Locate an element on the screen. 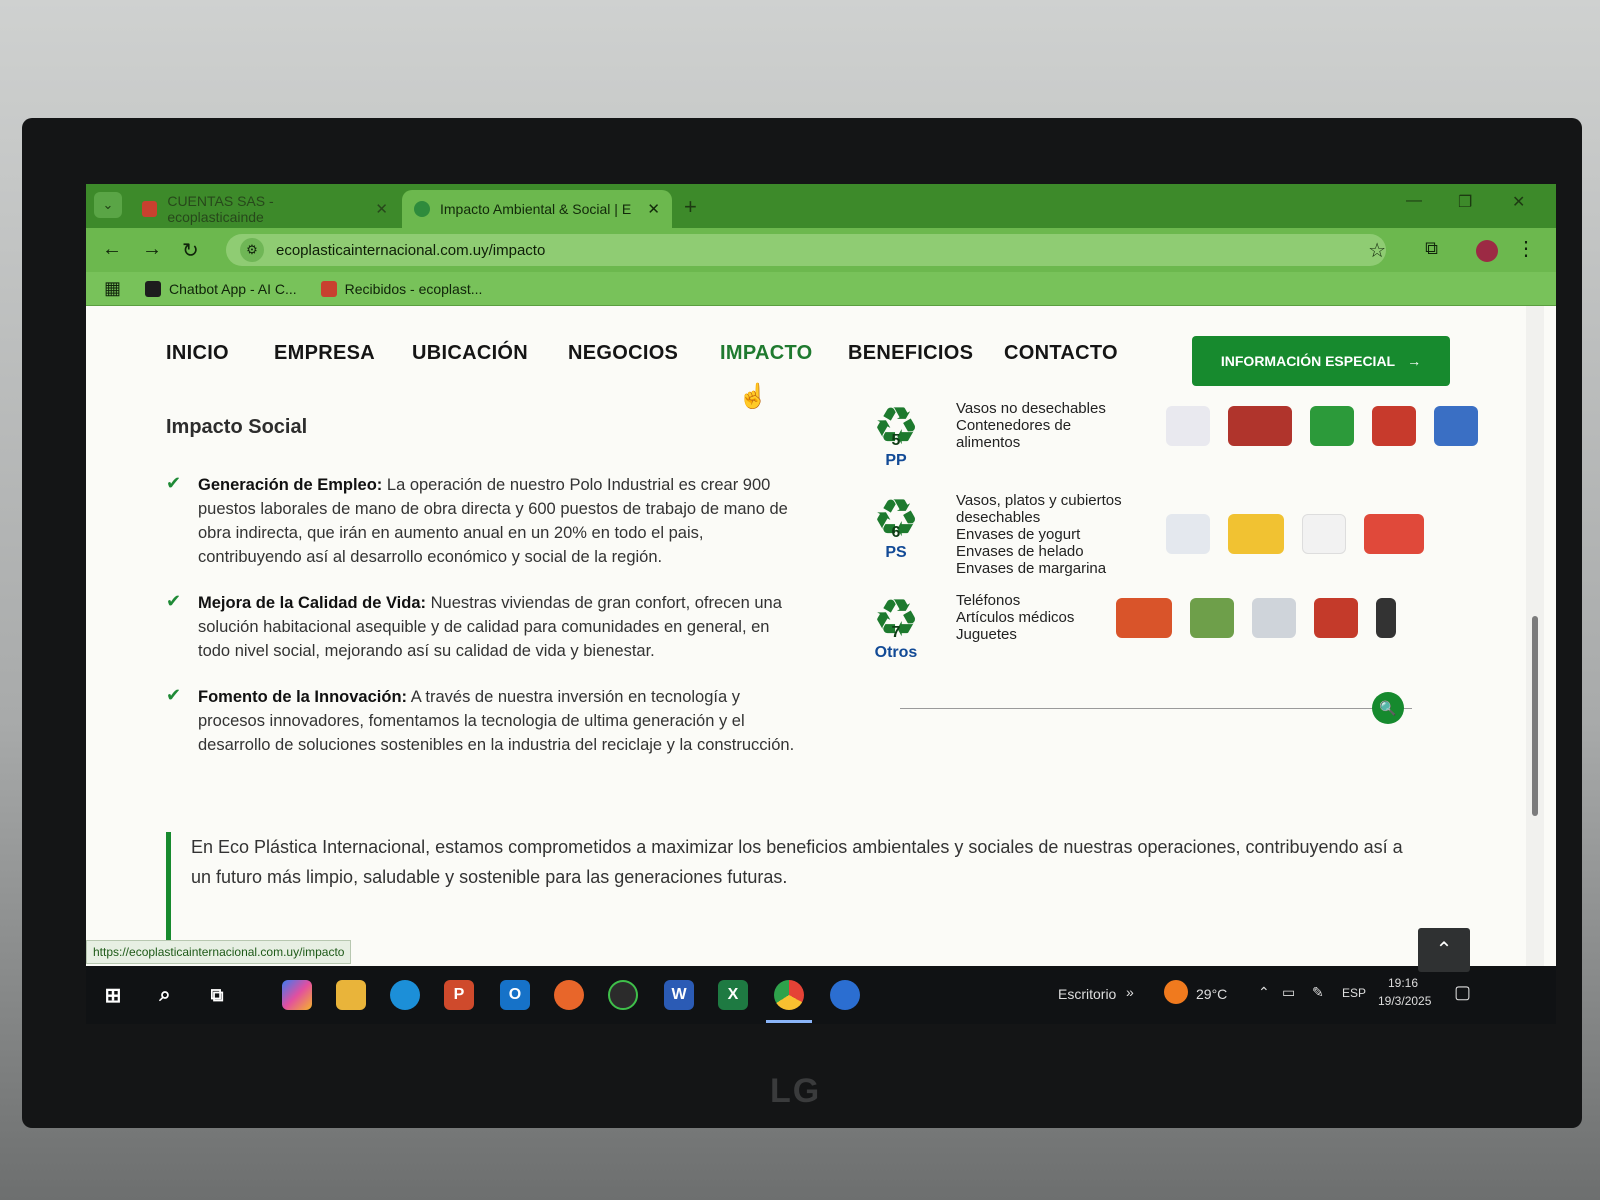 This screenshot has height=1200, width=1600. notifications-icon: ▢ is located at coordinates (1462, 992).